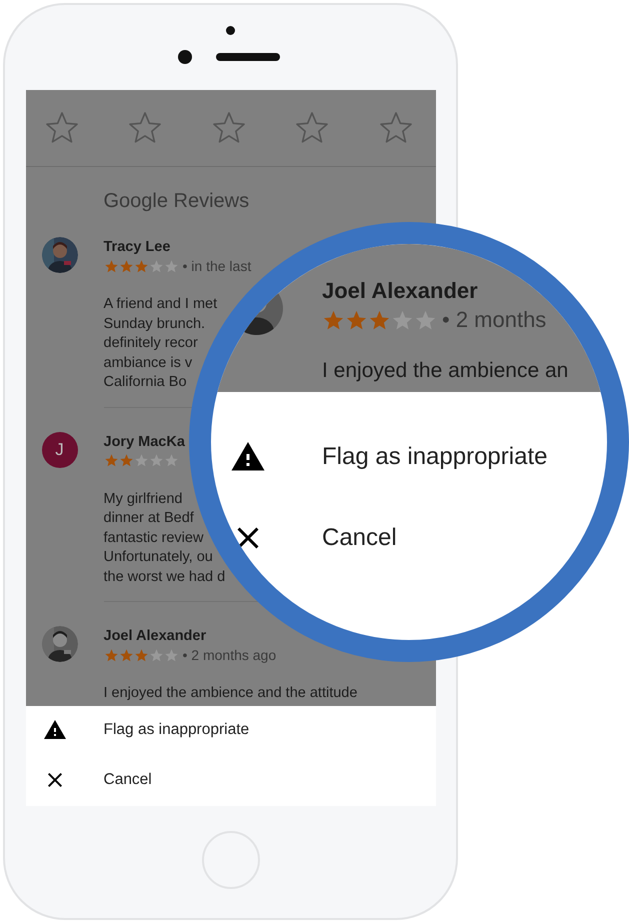 This screenshot has width=629, height=924. What do you see at coordinates (143, 499) in the screenshot?
I see `review-text: My girlfriend` at bounding box center [143, 499].